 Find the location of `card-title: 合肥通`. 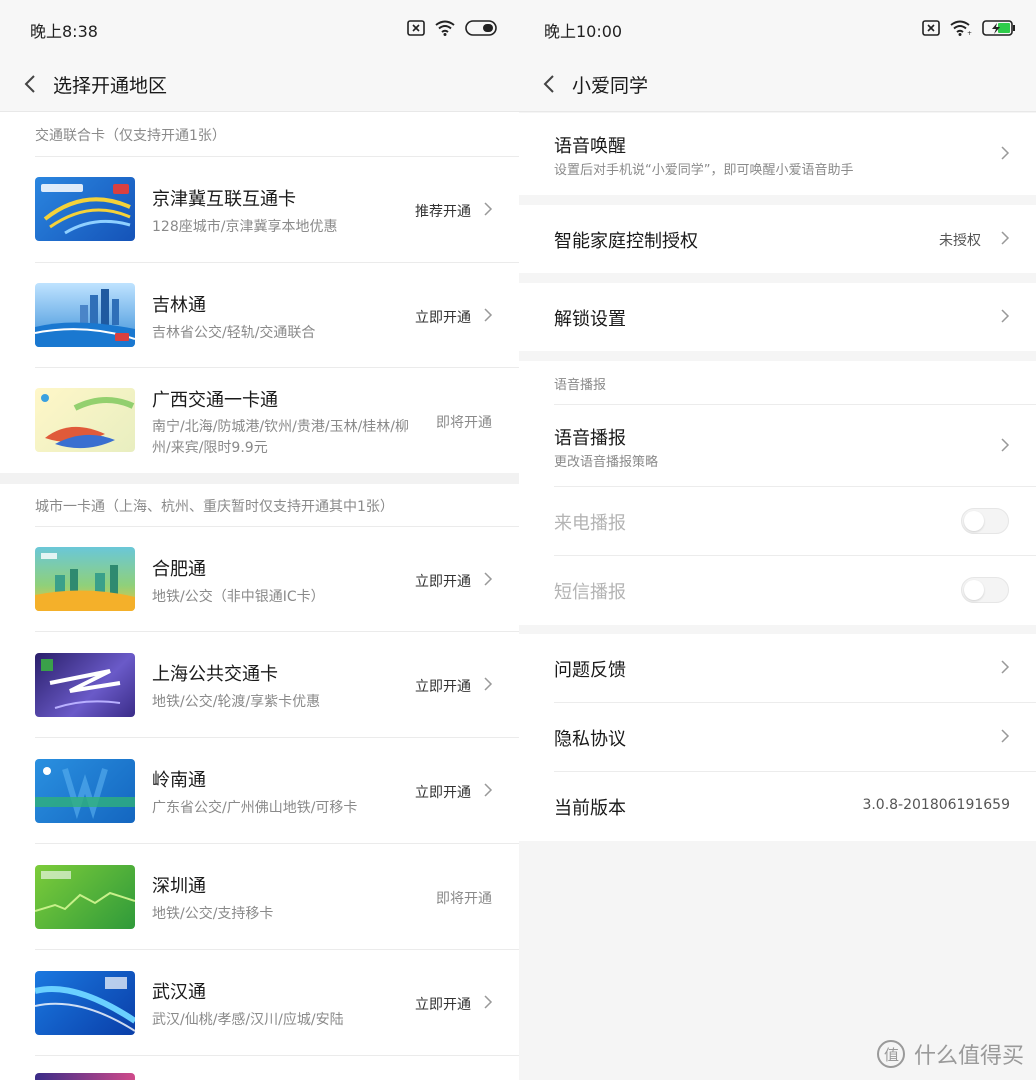

card-title: 合肥通 is located at coordinates (179, 569).